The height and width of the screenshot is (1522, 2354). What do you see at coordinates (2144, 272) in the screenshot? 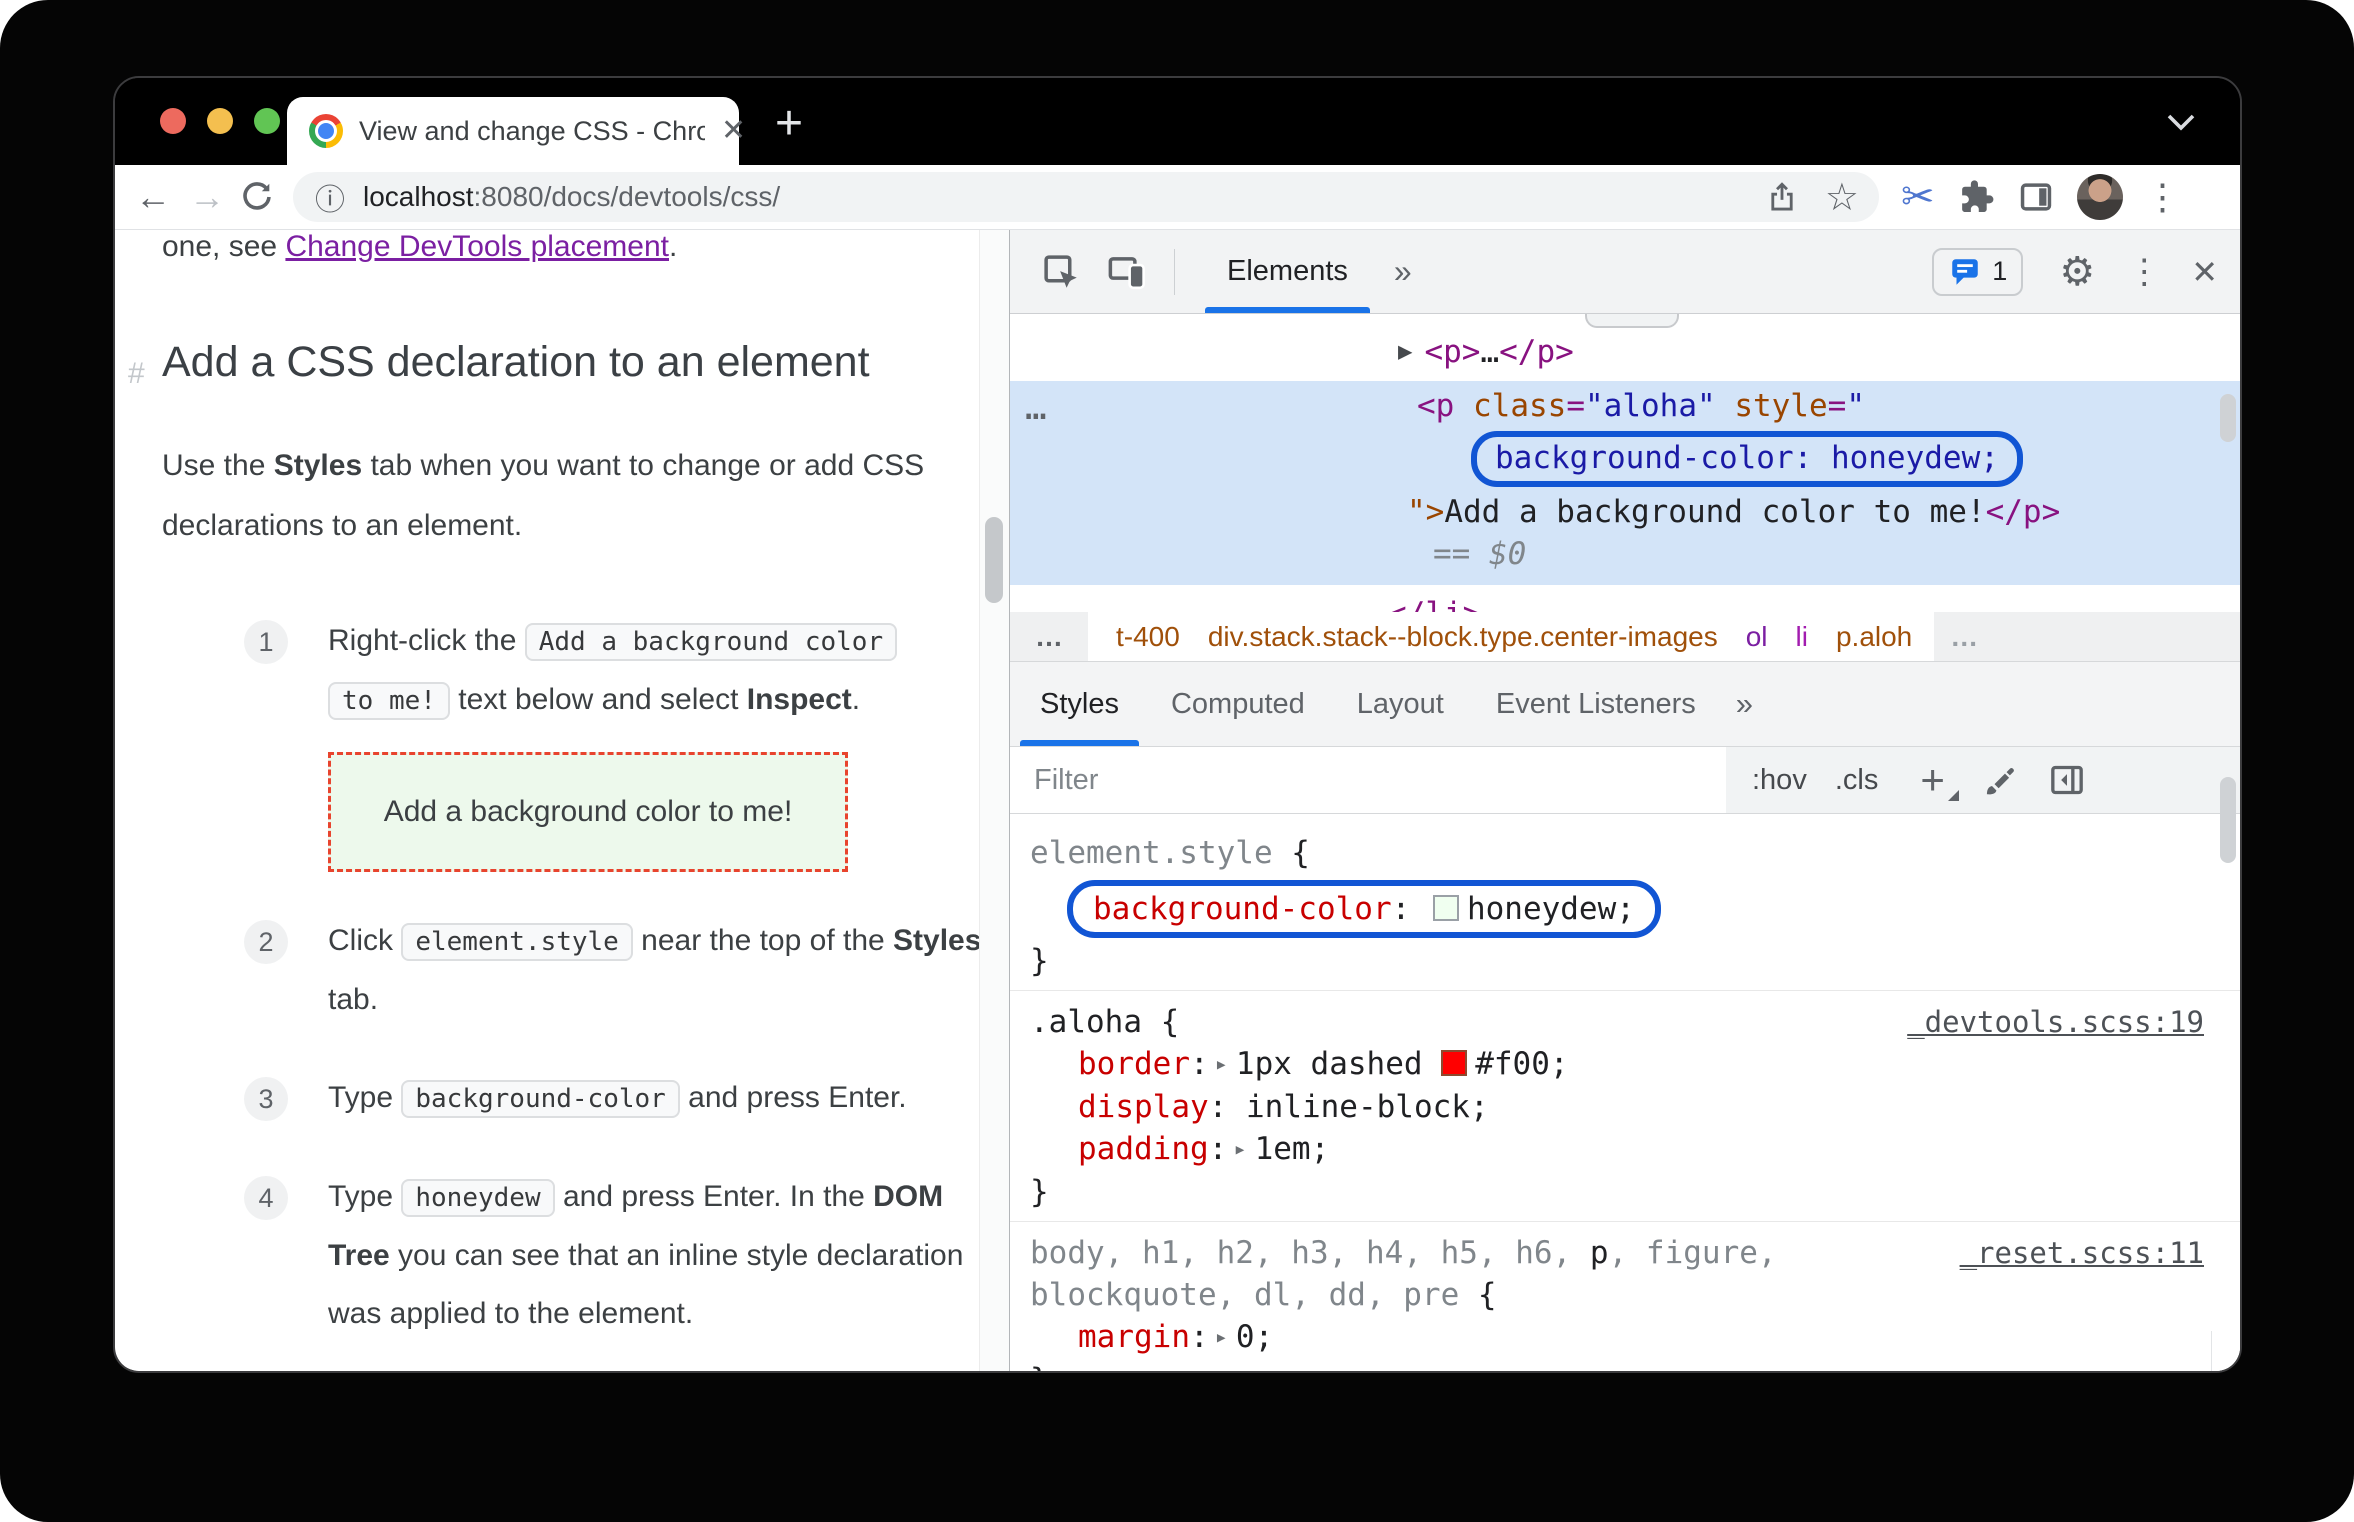
I see `devtools-menu-kebab-icon: ⋮` at bounding box center [2144, 272].